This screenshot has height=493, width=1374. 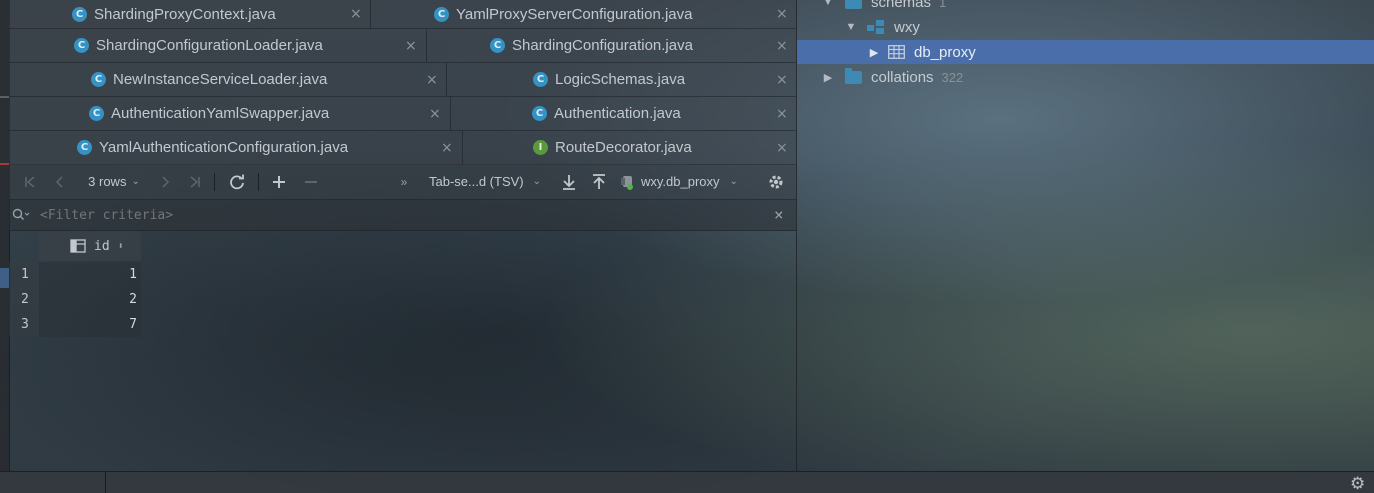 What do you see at coordinates (623, 147) in the screenshot?
I see `tab-label: RouteDecorator.java` at bounding box center [623, 147].